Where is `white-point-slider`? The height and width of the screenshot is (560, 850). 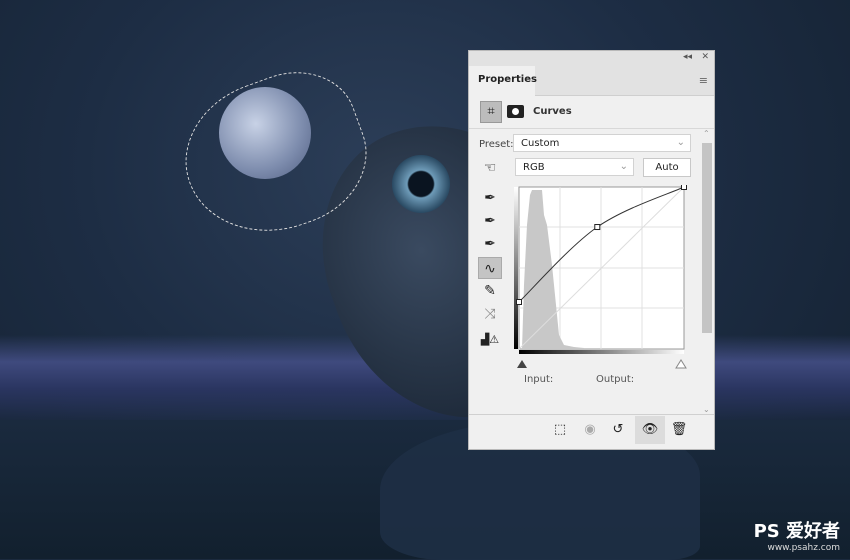 white-point-slider is located at coordinates (681, 364).